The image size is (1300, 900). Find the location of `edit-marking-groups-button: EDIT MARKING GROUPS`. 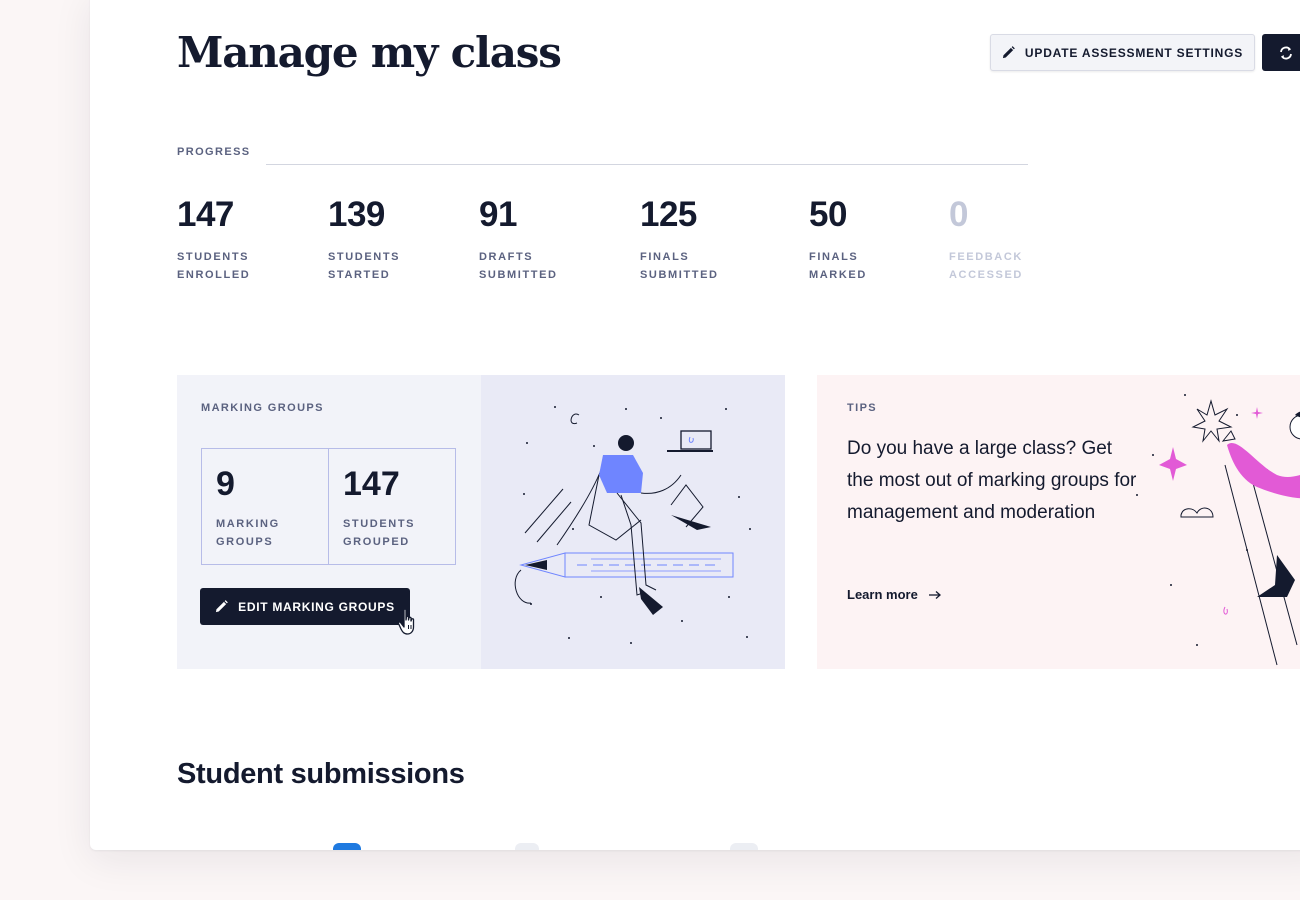

edit-marking-groups-button: EDIT MARKING GROUPS is located at coordinates (305, 606).